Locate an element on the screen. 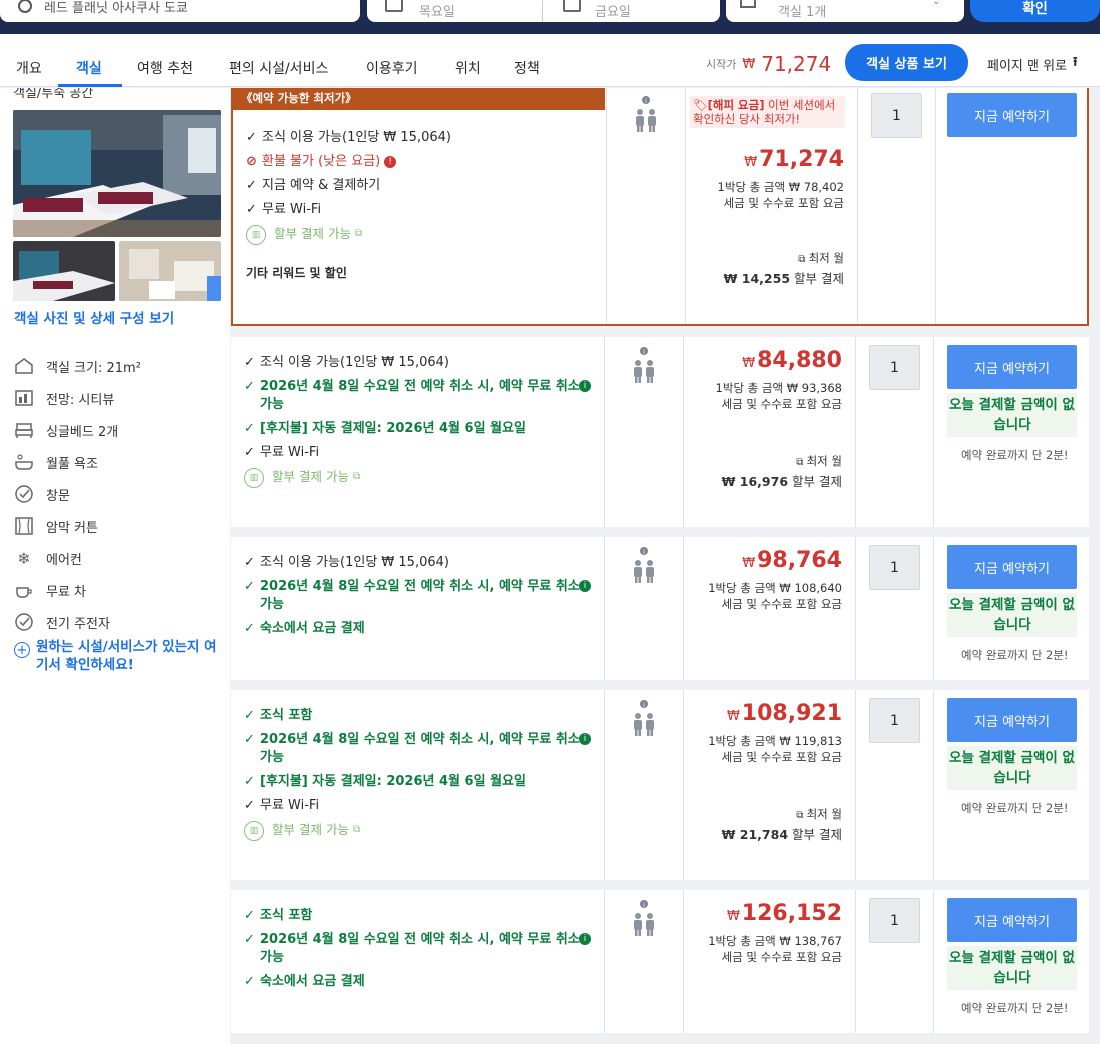 The height and width of the screenshot is (1044, 1100). room-photo-main is located at coordinates (117, 173).